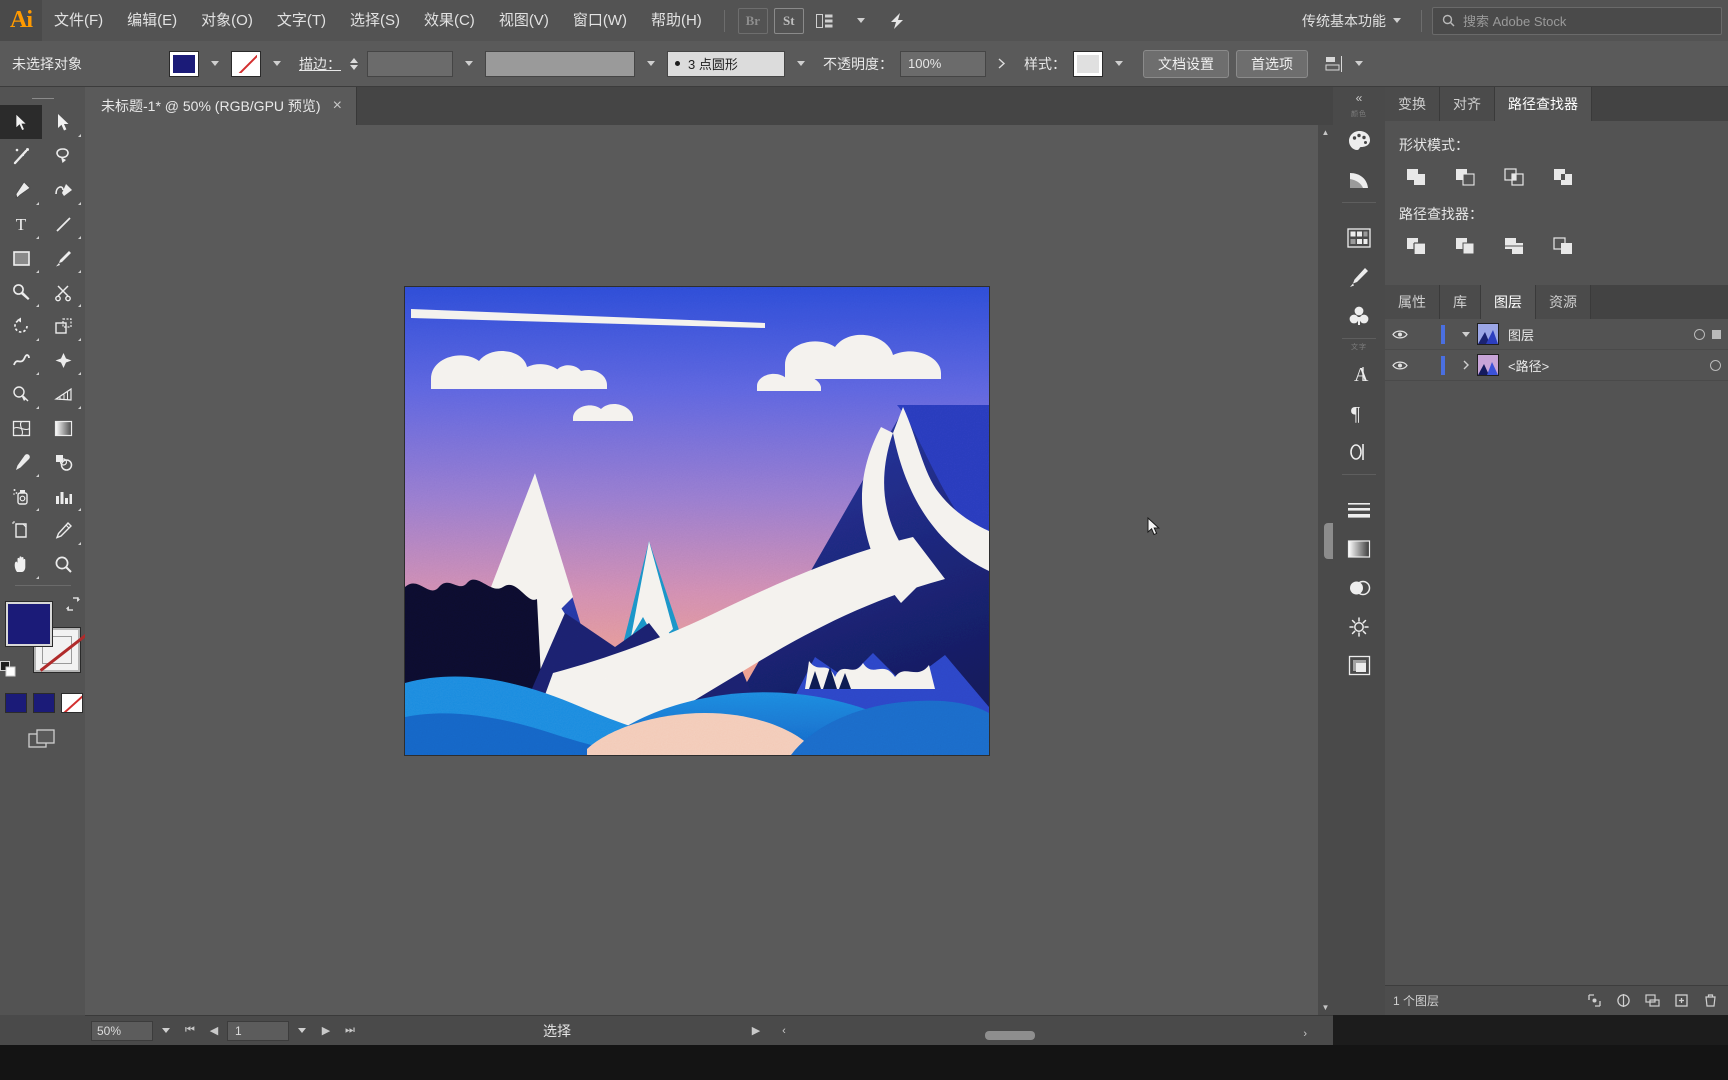 The height and width of the screenshot is (1080, 1728). Describe the element at coordinates (1359, 373) in the screenshot. I see `character-panel-icon: A` at that location.